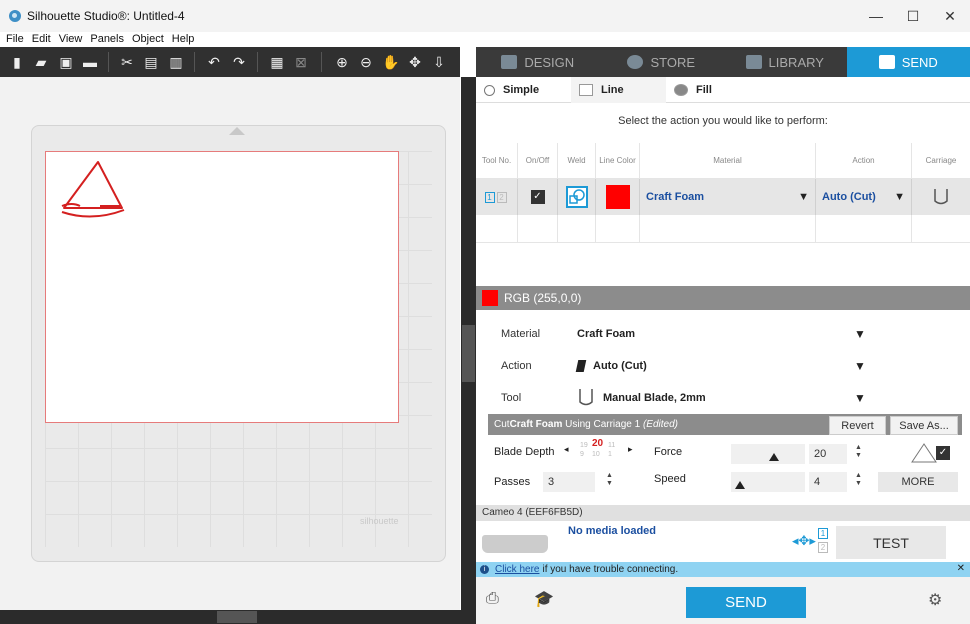 The height and width of the screenshot is (624, 970). Describe the element at coordinates (468, 353) in the screenshot. I see `vertical-scroll-thumb` at that location.